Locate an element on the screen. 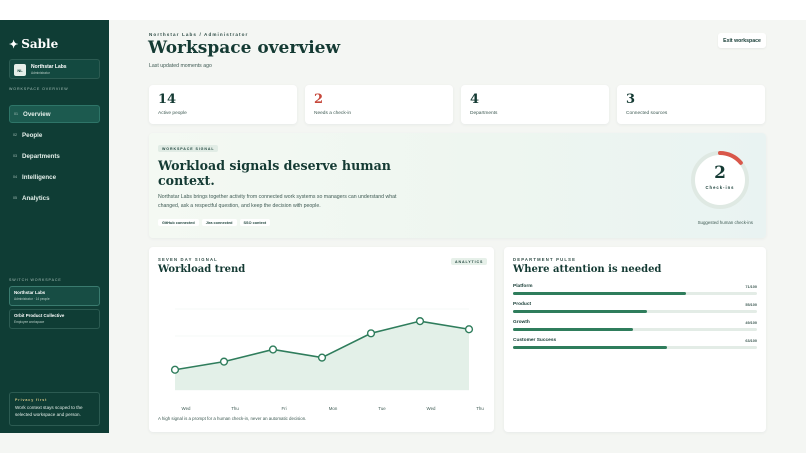 The height and width of the screenshot is (453, 806). exit-workspace-button: Exit workspace is located at coordinates (742, 40).